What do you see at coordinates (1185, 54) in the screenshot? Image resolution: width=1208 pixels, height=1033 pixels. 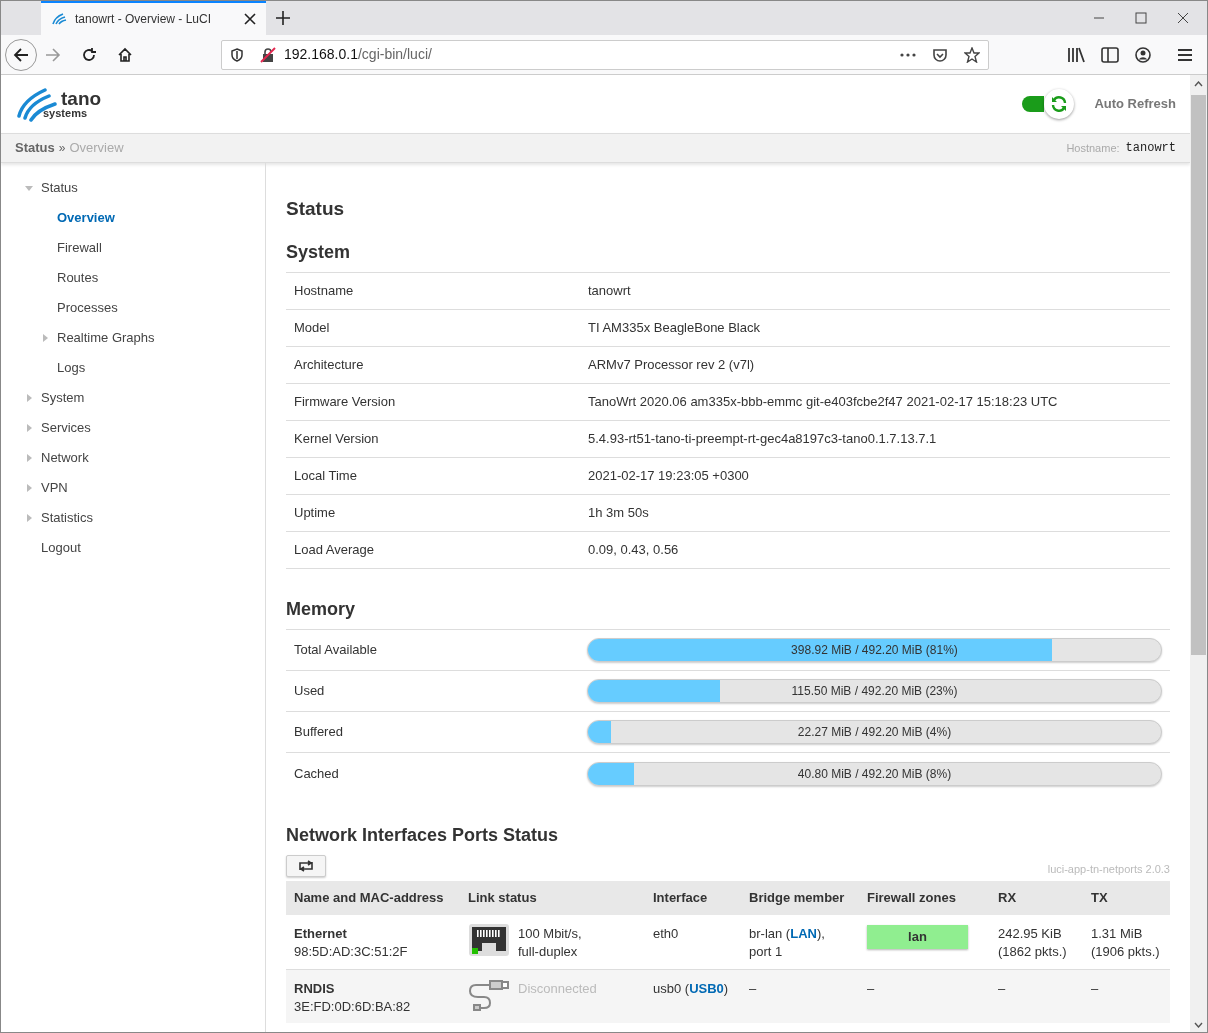 I see `menu-icon` at bounding box center [1185, 54].